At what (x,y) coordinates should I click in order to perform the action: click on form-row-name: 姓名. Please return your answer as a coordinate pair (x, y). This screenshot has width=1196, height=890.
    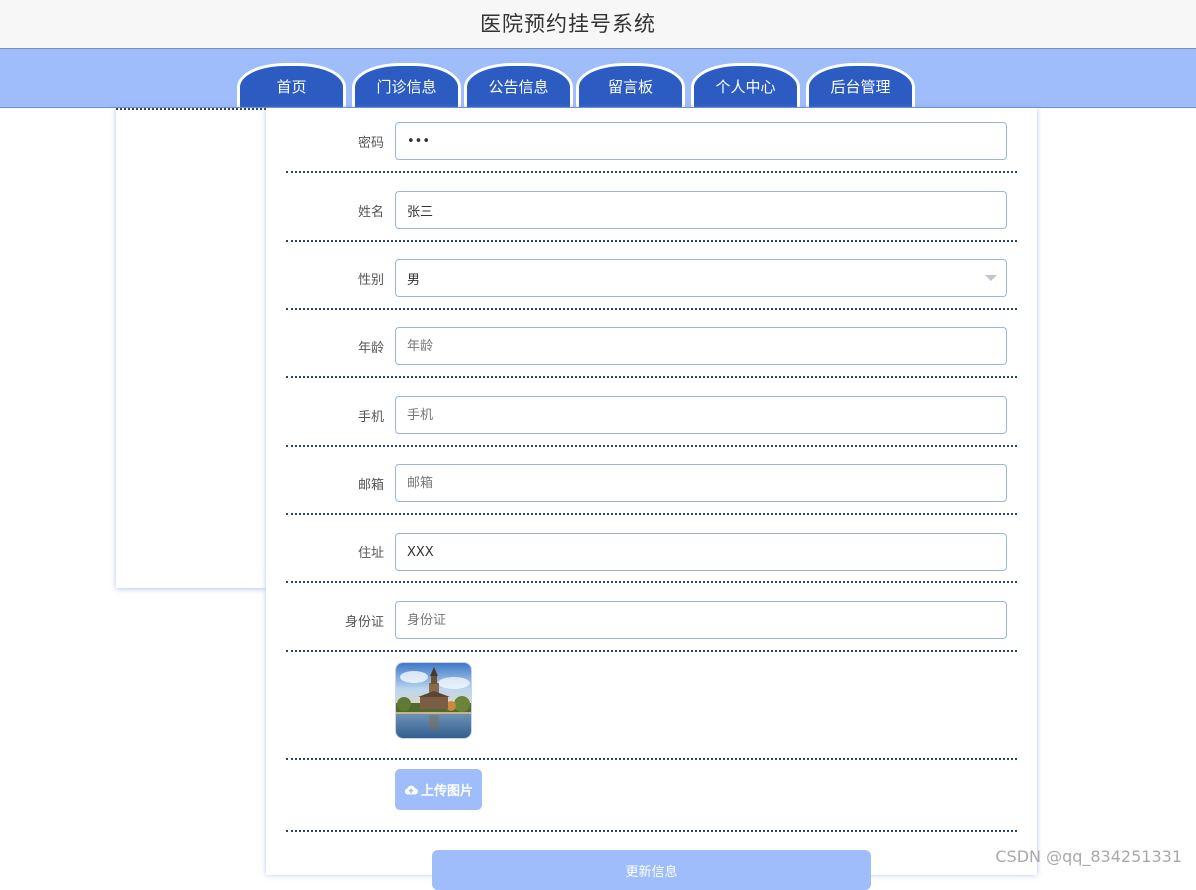
    Looking at the image, I should click on (651, 206).